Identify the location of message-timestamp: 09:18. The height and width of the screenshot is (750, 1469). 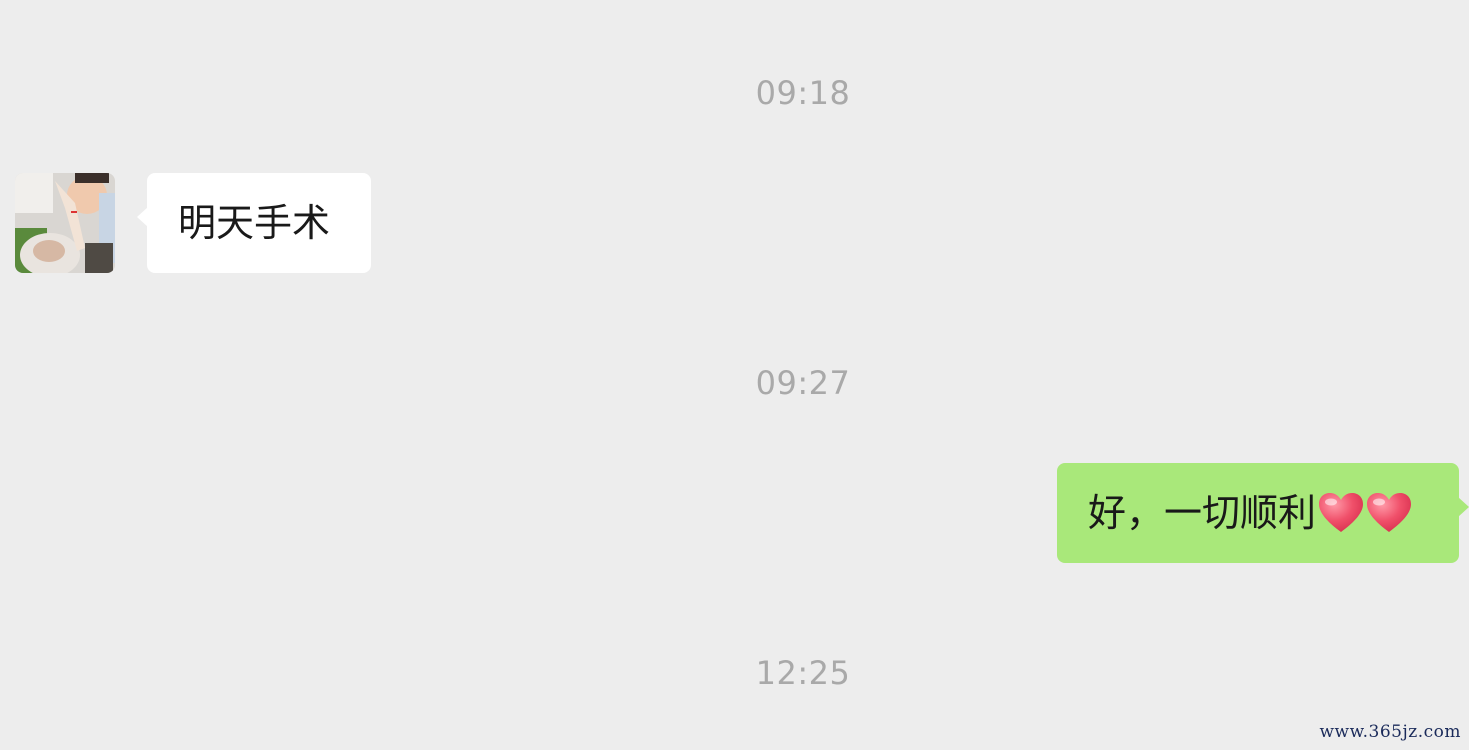
(803, 93).